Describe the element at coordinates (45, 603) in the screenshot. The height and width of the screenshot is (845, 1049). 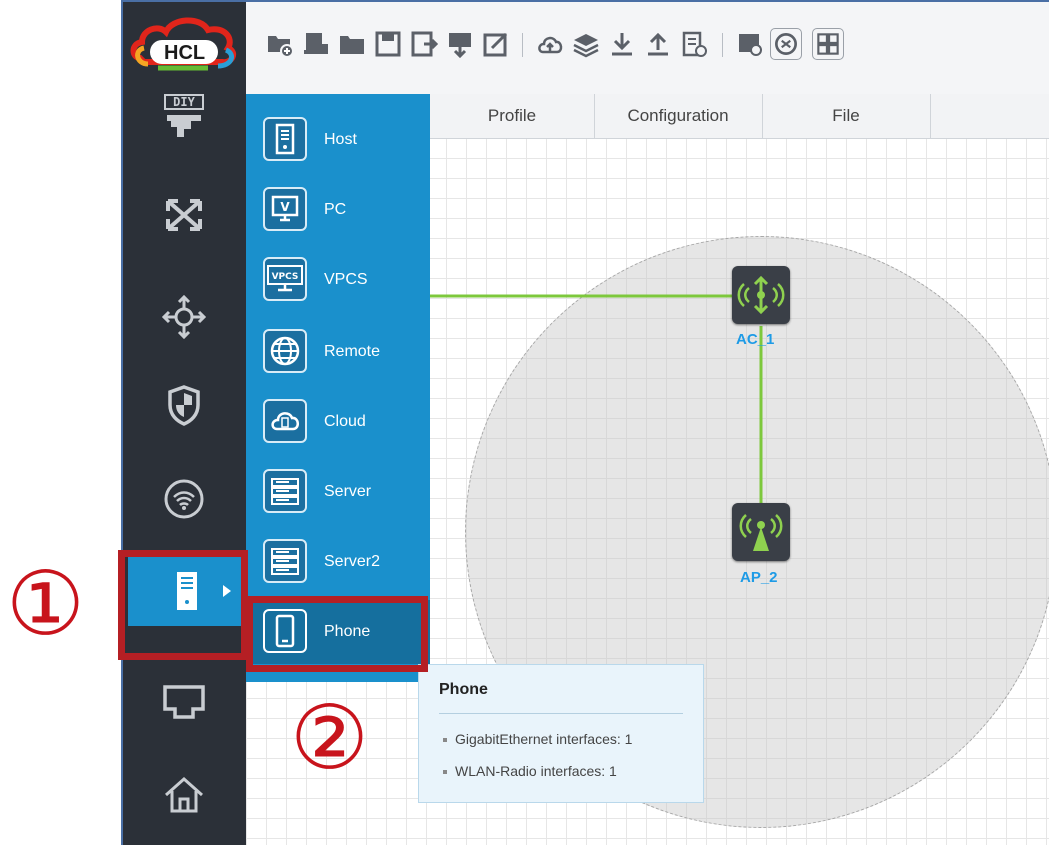
I see `callout-step1: ①` at that location.